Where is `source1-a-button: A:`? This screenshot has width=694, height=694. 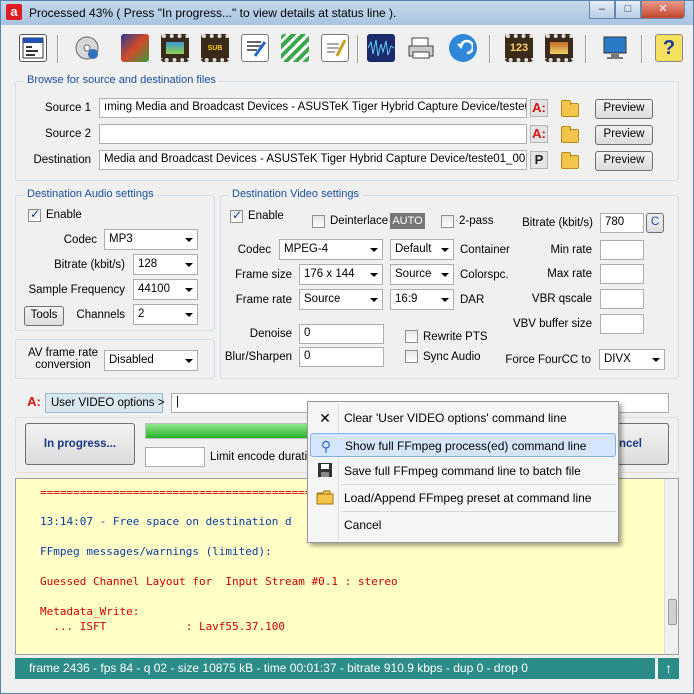
source1-a-button: A: is located at coordinates (539, 108).